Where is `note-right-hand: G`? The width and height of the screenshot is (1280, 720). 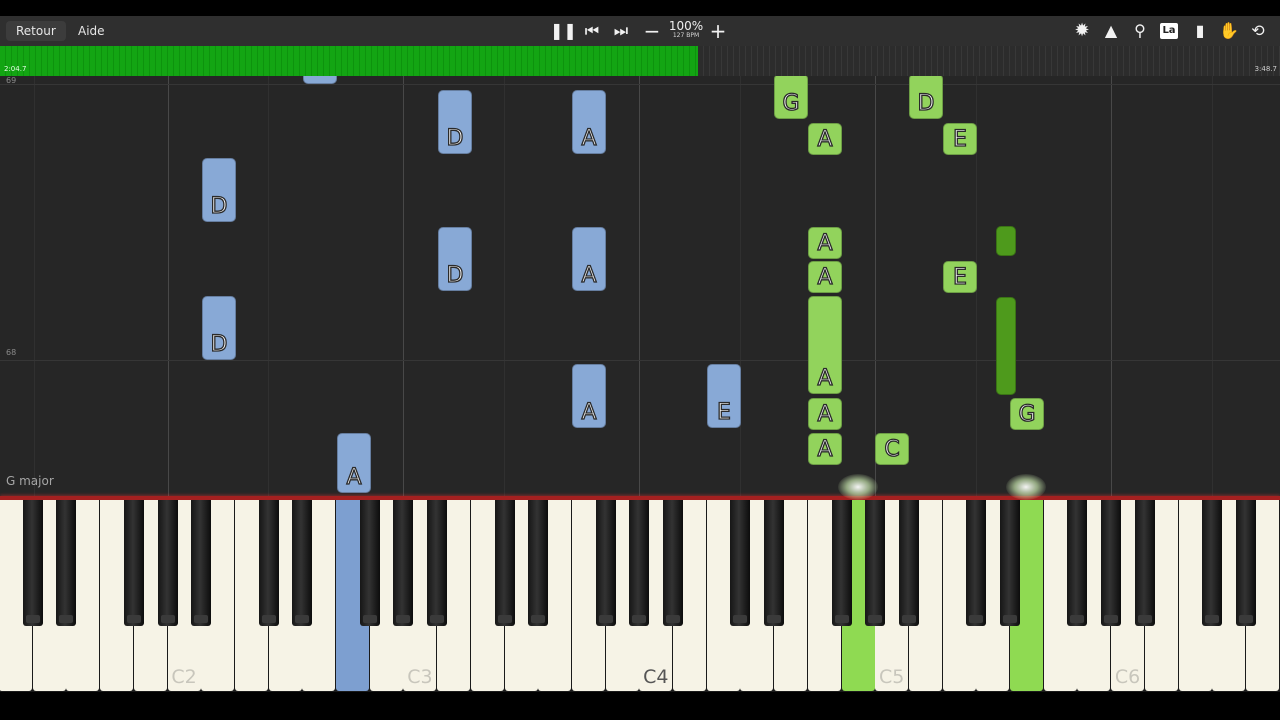
note-right-hand: G is located at coordinates (791, 97).